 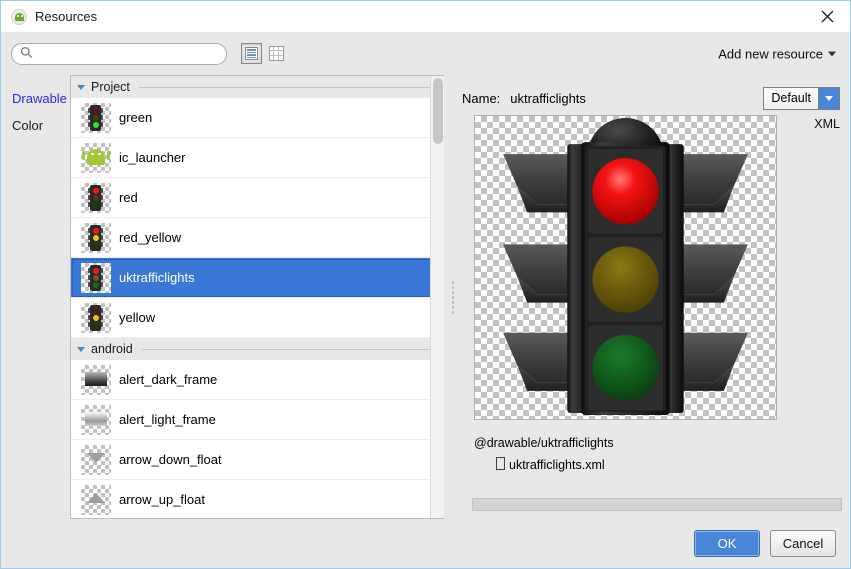 I want to click on dialog-footer: OK Cancel, so click(x=425, y=543).